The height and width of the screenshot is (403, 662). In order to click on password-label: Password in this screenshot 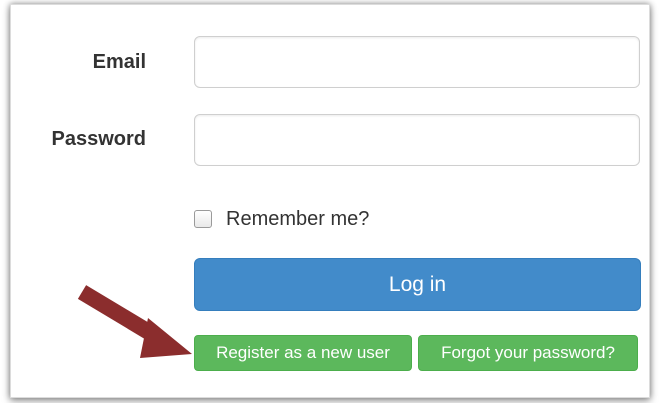, I will do `click(98, 139)`.